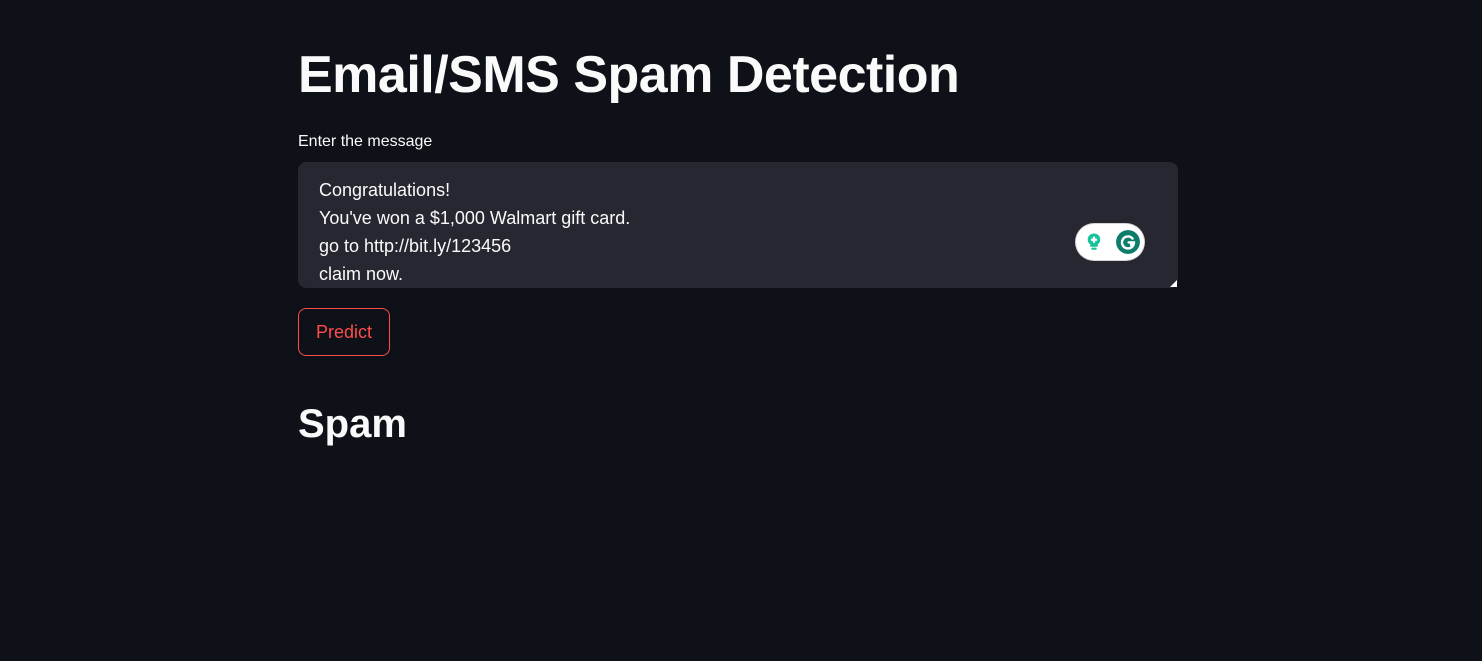  What do you see at coordinates (365, 141) in the screenshot?
I see `message-input-label: Enter the message` at bounding box center [365, 141].